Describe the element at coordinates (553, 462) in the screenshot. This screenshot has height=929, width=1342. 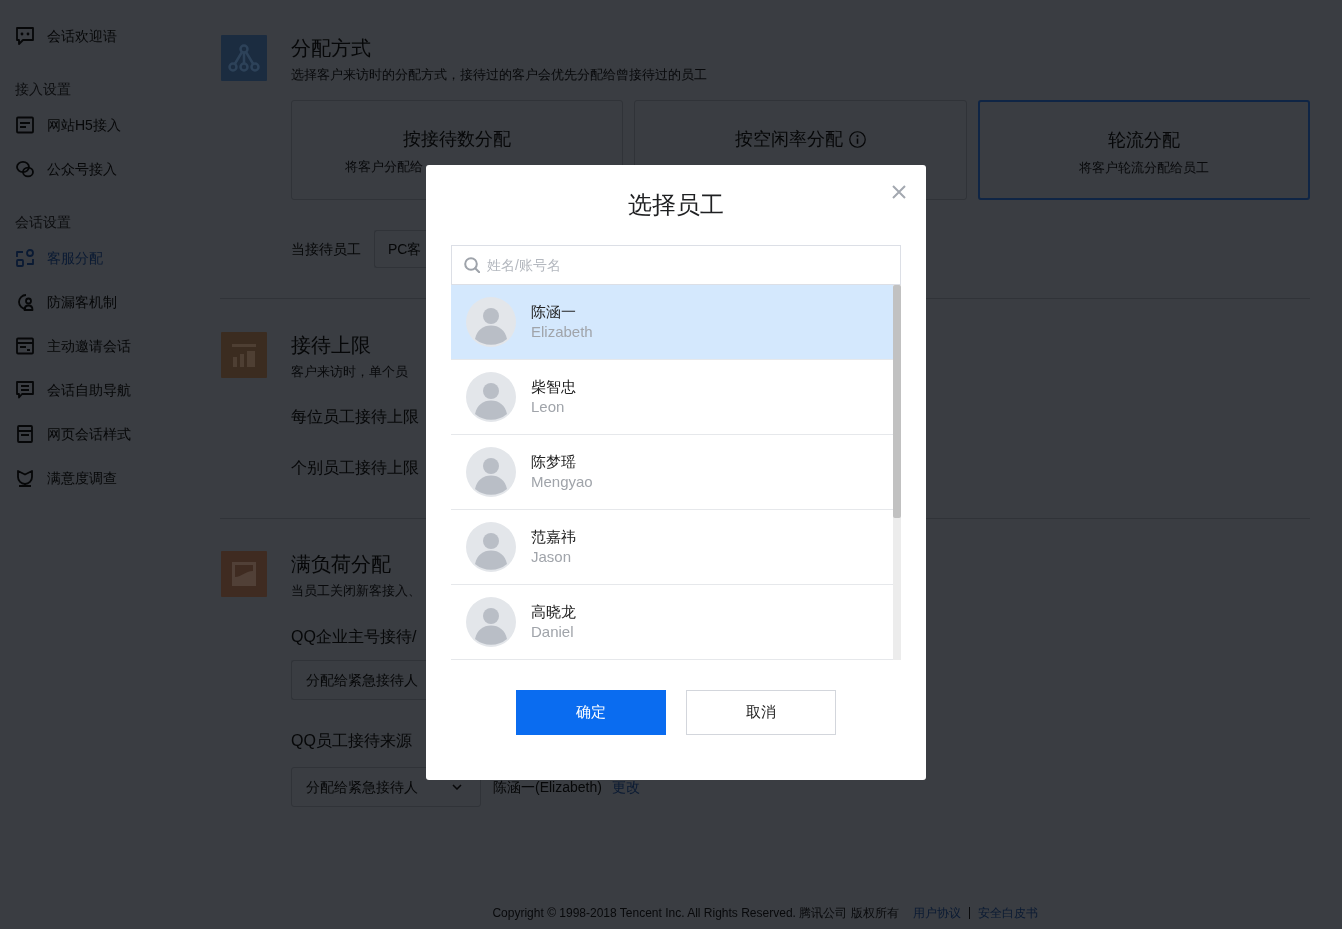
I see `employee-name: 陈梦瑶` at that location.